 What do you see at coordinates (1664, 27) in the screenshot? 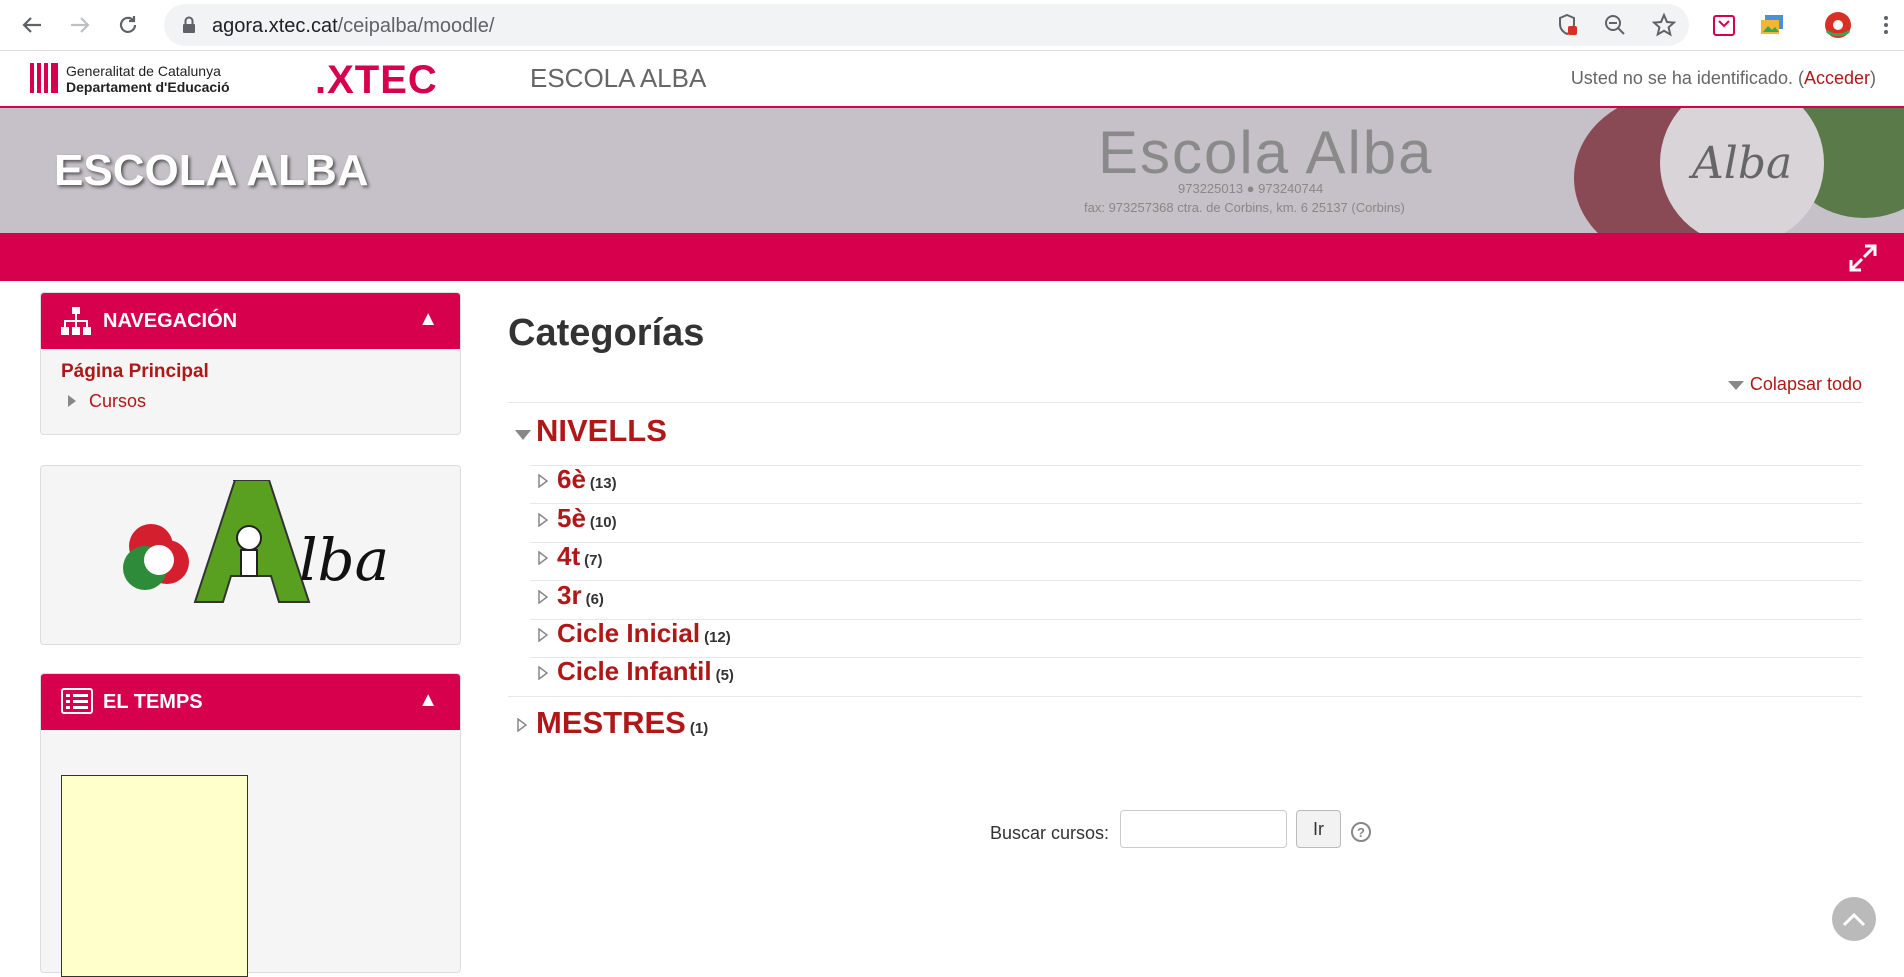
I see `bookmark-star-icon` at bounding box center [1664, 27].